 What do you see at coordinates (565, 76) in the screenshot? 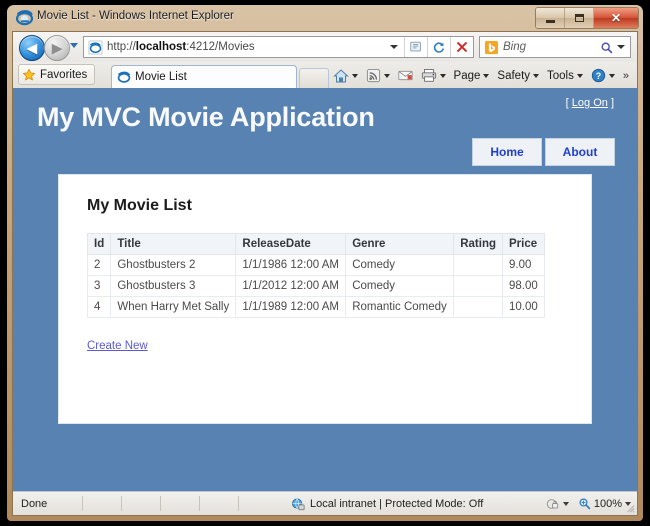
I see `tools-menu: Tools` at bounding box center [565, 76].